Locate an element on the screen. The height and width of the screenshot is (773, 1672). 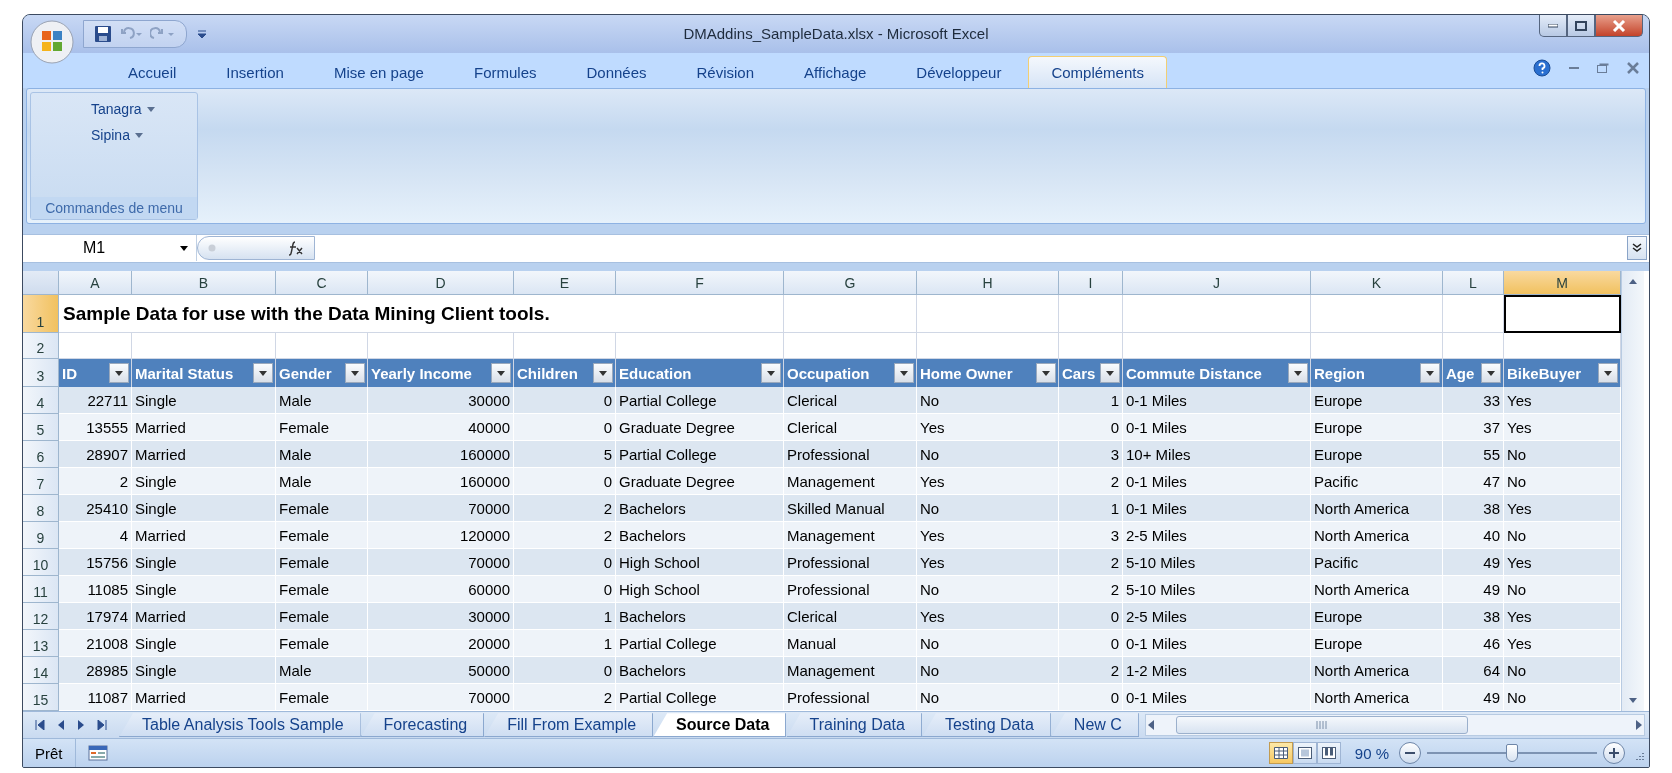
row-header: 15 is located at coordinates (41, 698).